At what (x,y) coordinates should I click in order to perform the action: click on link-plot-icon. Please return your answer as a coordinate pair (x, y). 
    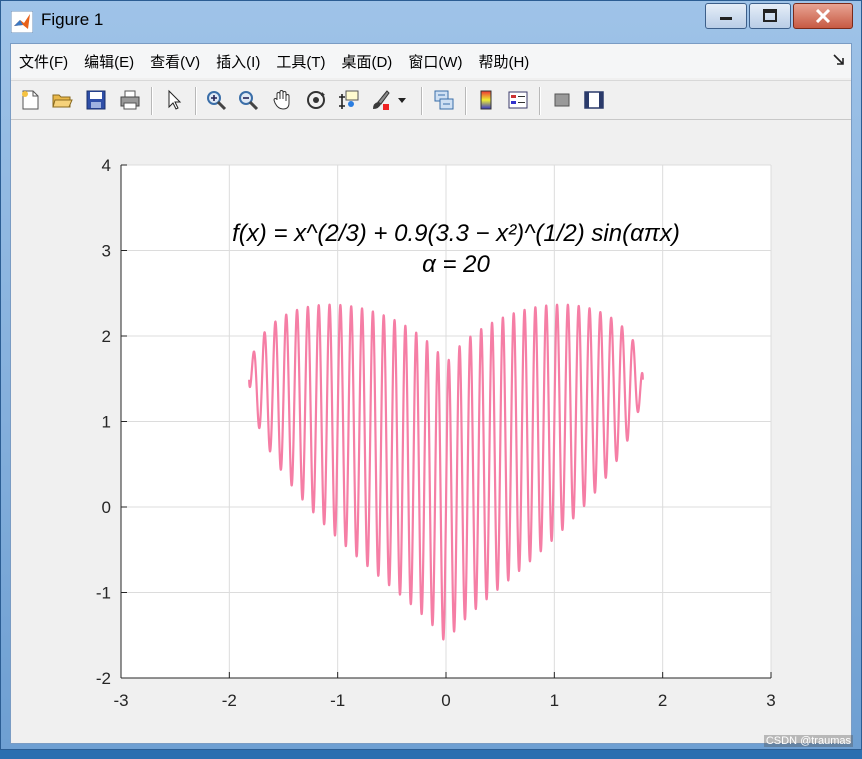
    Looking at the image, I should click on (444, 100).